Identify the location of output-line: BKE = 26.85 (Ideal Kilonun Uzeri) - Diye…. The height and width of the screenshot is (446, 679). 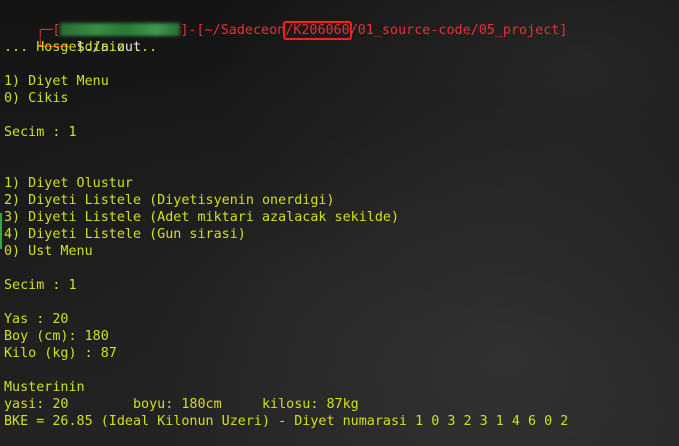
(286, 421).